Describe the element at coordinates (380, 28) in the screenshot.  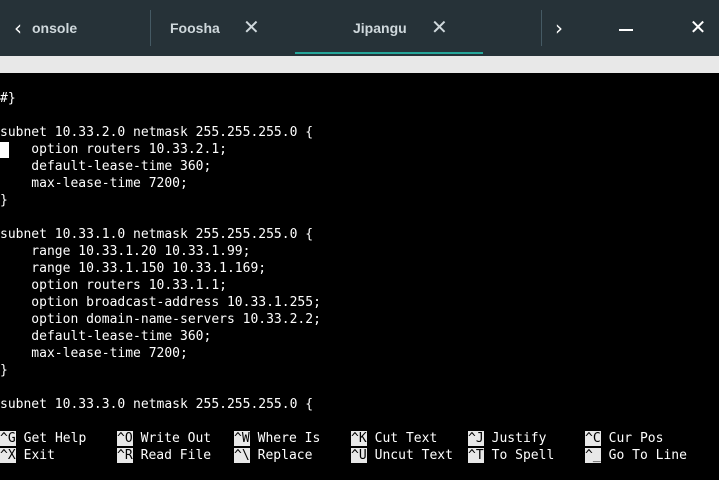
I see `tab-jipangu-label: Jipangu` at that location.